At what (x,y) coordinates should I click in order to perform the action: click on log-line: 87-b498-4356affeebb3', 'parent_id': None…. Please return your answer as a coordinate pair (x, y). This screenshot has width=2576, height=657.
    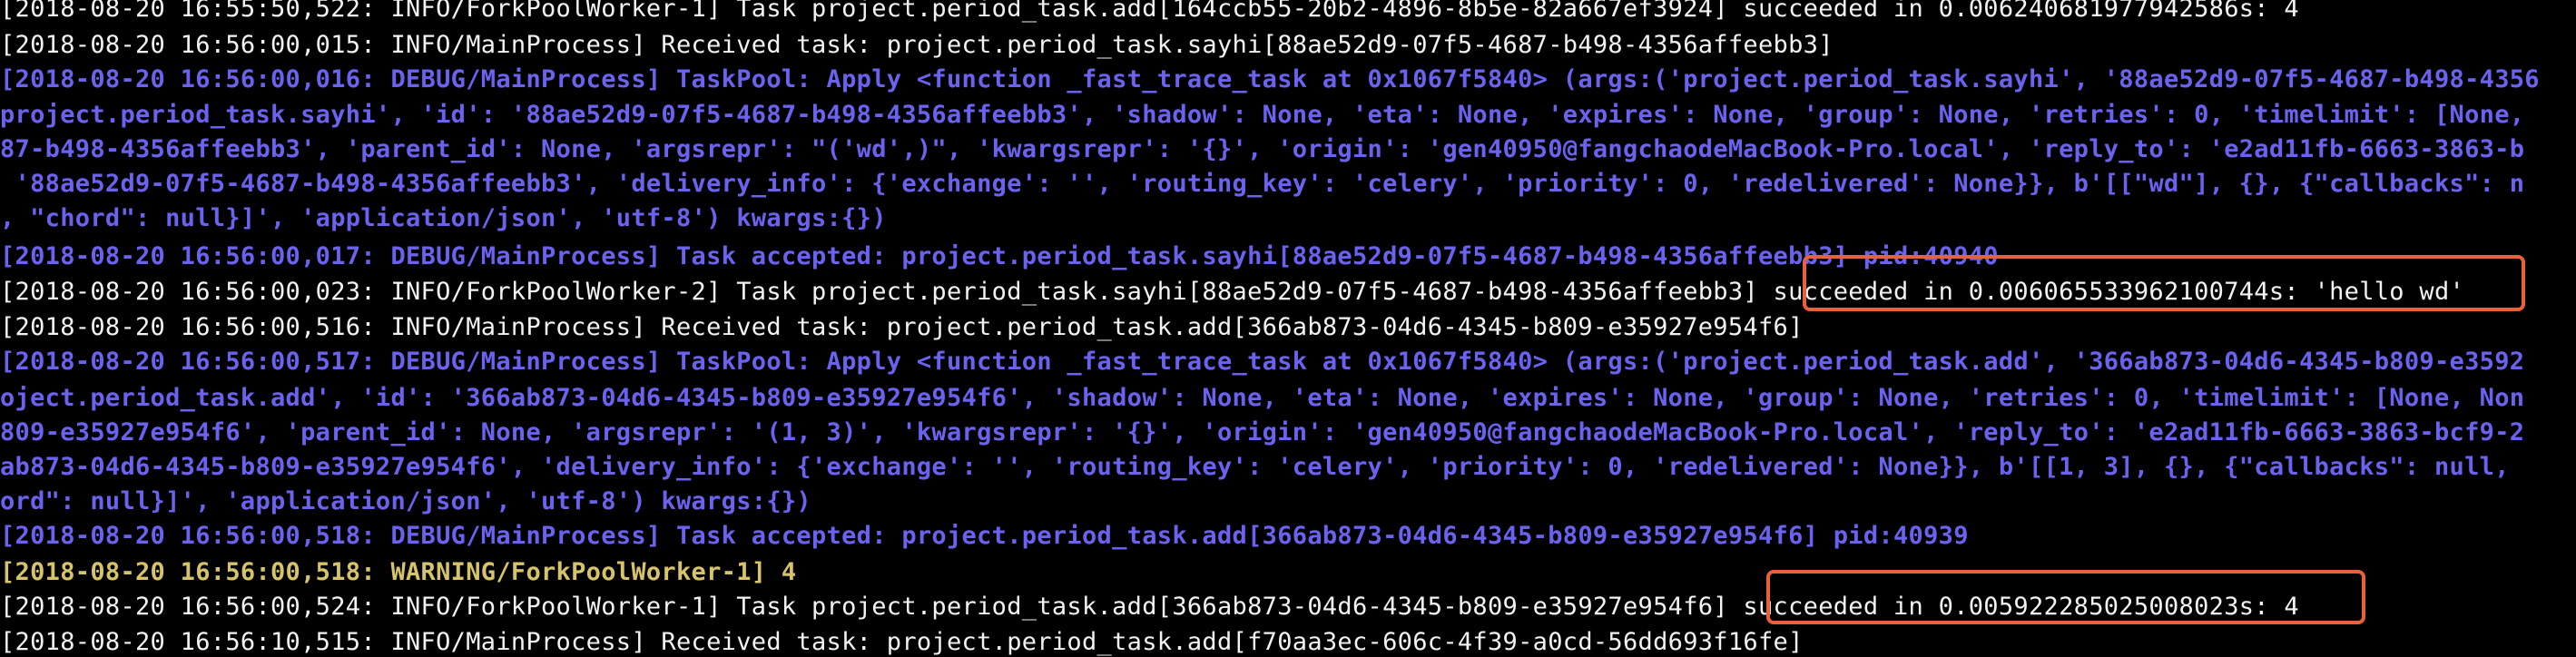
    Looking at the image, I should click on (1262, 149).